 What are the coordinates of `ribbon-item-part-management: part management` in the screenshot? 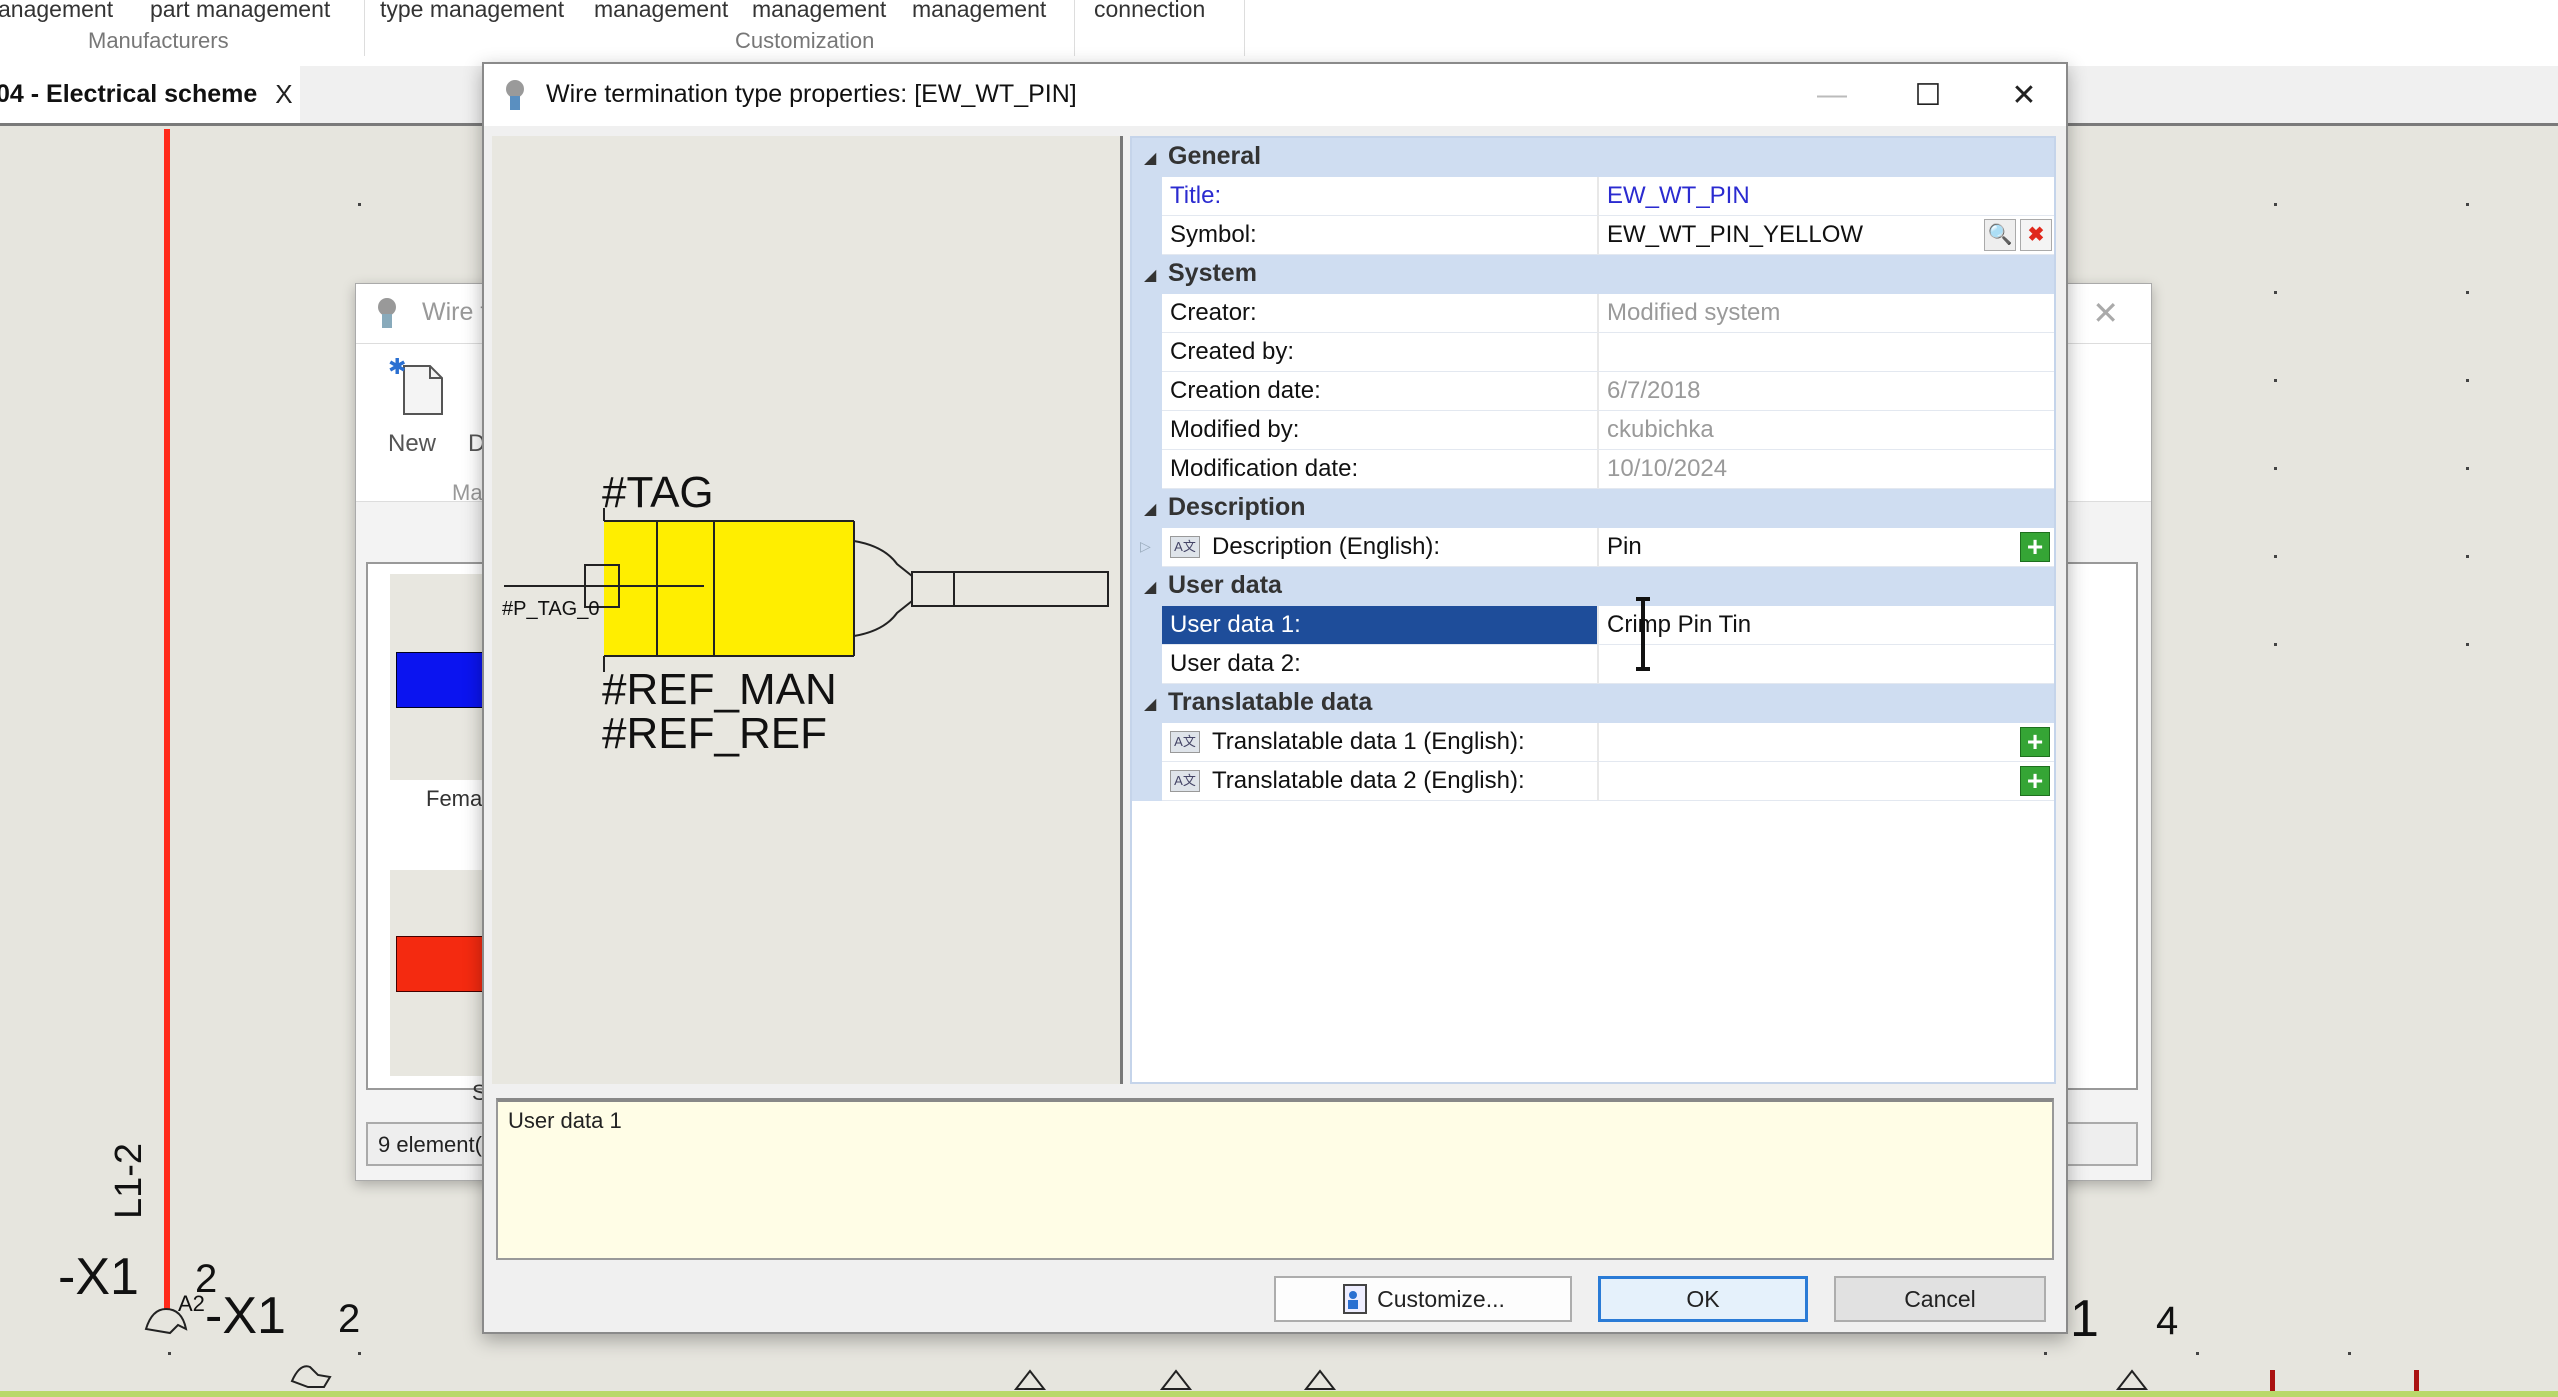 It's located at (240, 11).